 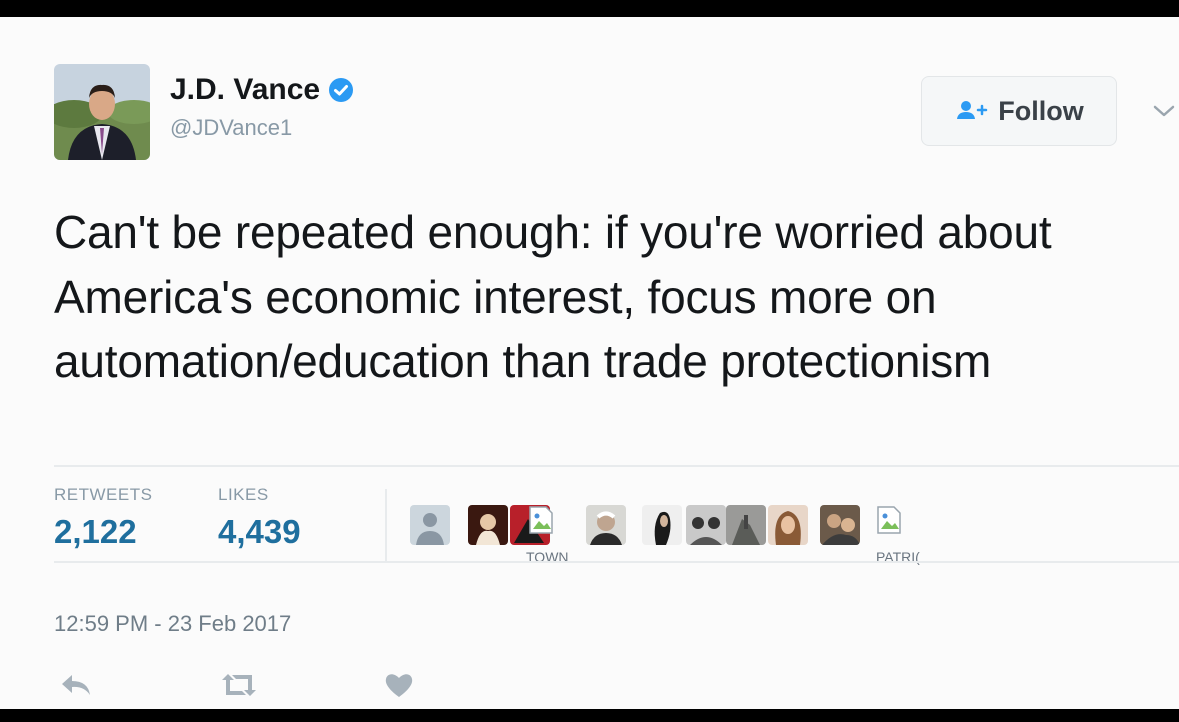 I want to click on likes-stat: LIKES 4,439, so click(x=259, y=518).